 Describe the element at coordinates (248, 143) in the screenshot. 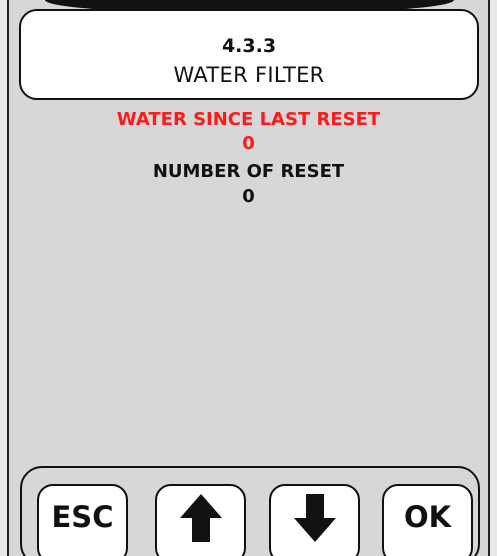

I see `water-since-reset-value: 0` at that location.